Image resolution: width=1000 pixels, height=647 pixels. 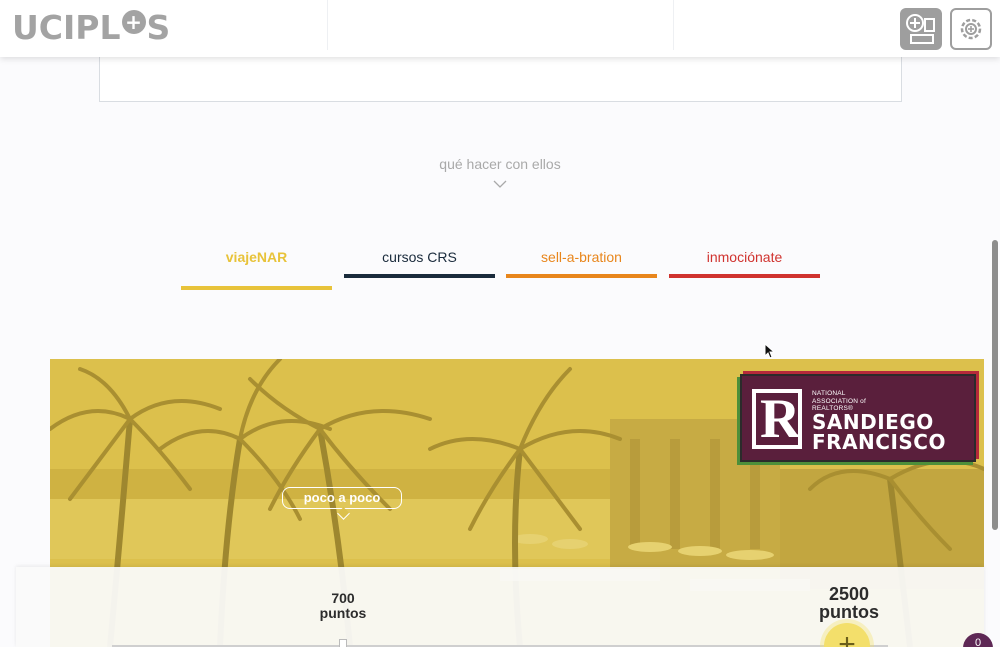 I want to click on points-slider-knob: +, so click(x=847, y=635).